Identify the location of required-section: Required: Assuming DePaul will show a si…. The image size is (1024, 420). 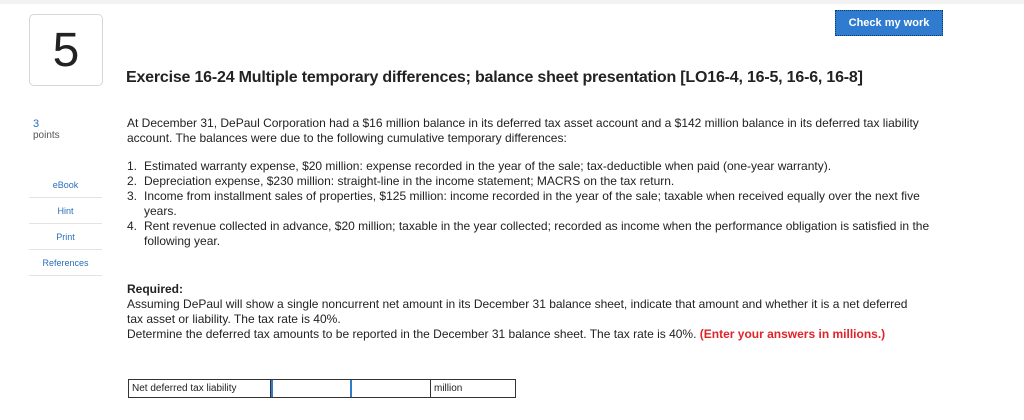
(524, 312).